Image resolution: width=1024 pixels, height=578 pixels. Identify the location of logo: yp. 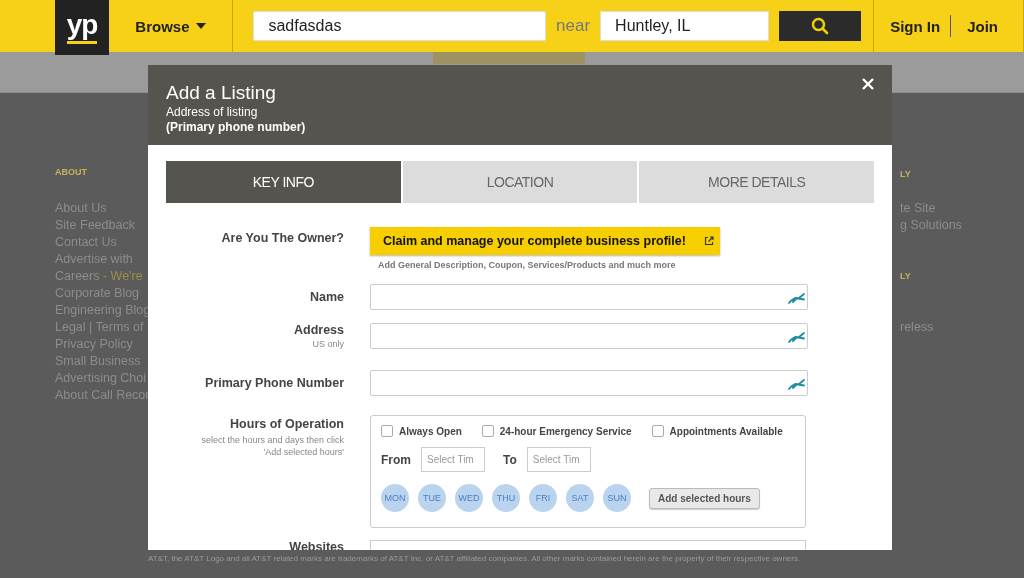
(82, 27).